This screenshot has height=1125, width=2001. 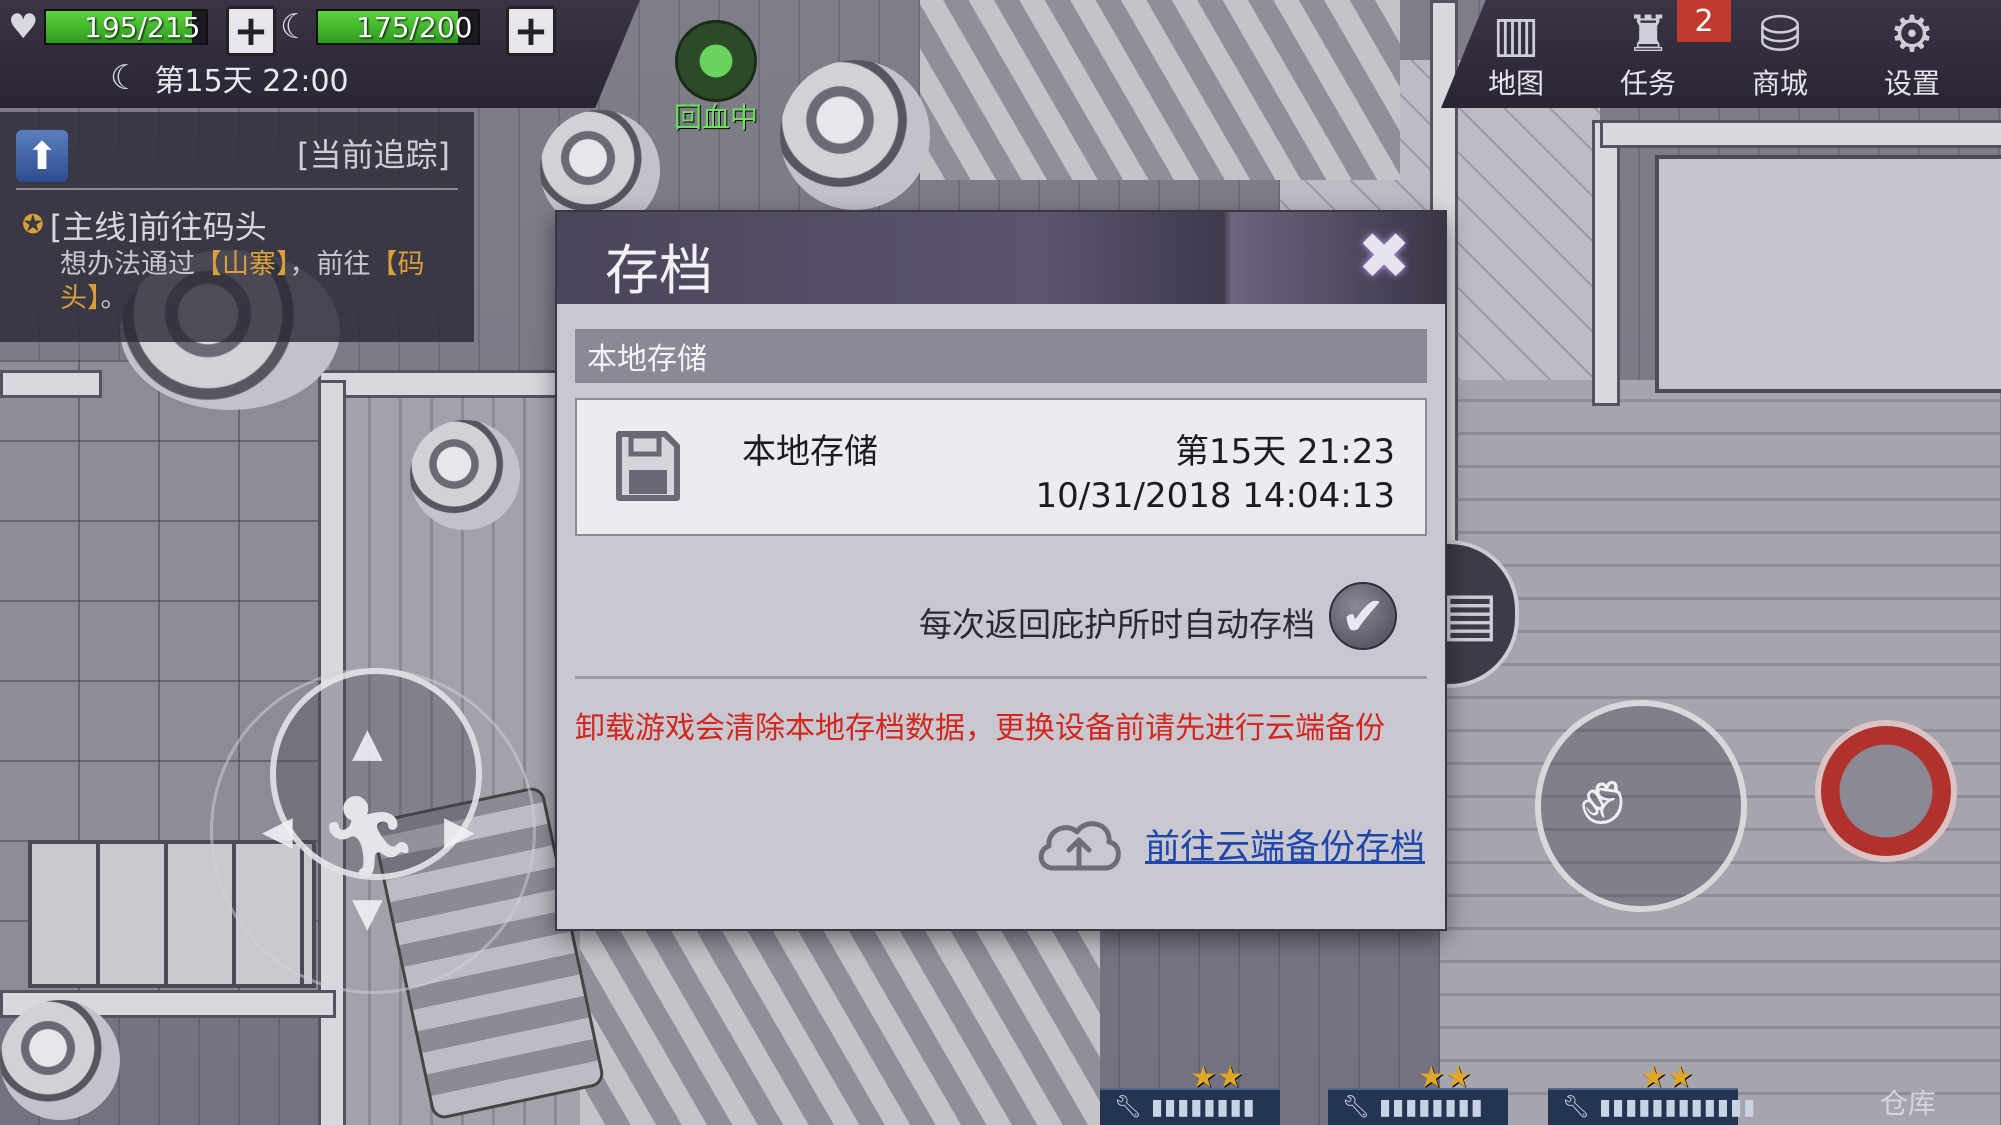 I want to click on map-label: 地图, so click(x=1515, y=83).